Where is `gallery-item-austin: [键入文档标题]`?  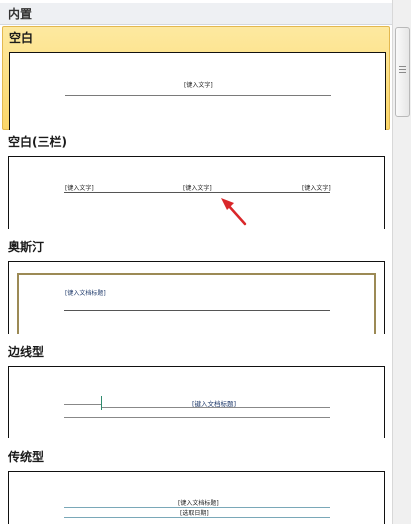 gallery-item-austin: [键入文档标题] is located at coordinates (196, 297).